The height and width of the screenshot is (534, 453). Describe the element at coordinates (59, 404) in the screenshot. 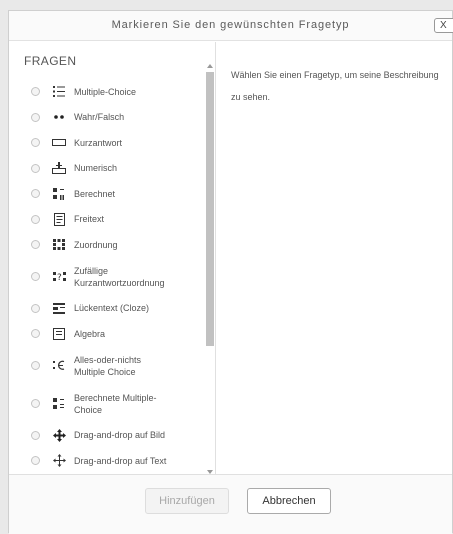

I see `calc-multichoice-icon` at that location.